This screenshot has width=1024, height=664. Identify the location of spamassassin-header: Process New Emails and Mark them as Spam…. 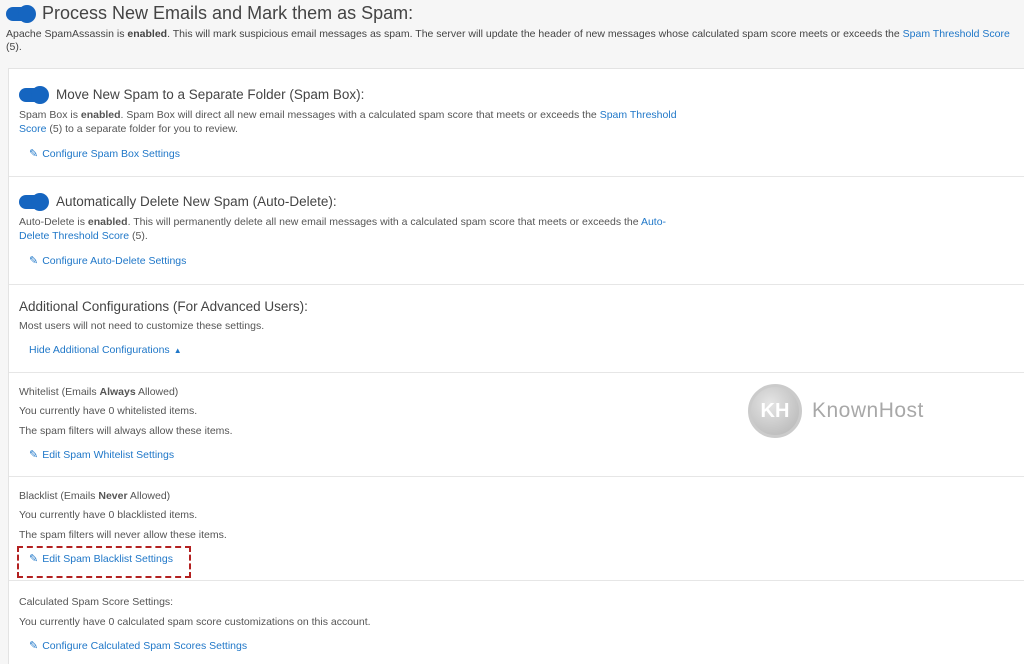
(511, 28).